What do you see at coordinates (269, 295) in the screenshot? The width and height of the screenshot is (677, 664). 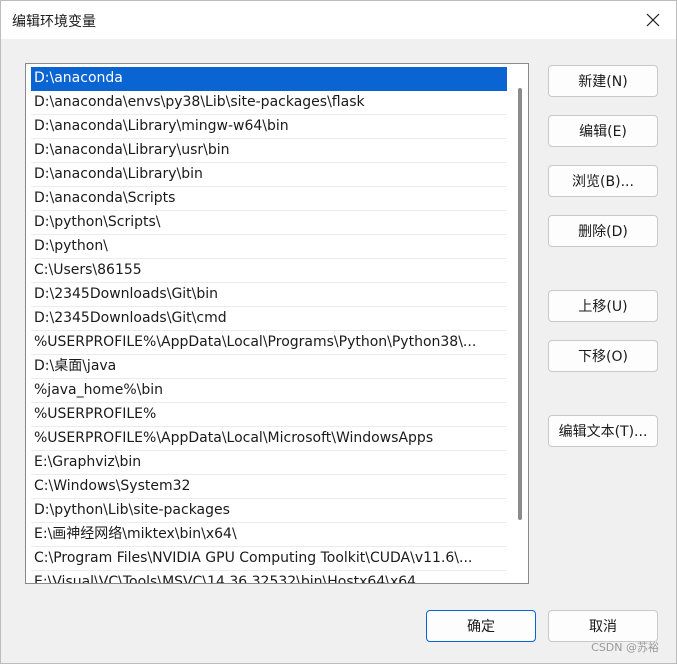 I see `path-item: D:\2345Downloads\Git\bin` at bounding box center [269, 295].